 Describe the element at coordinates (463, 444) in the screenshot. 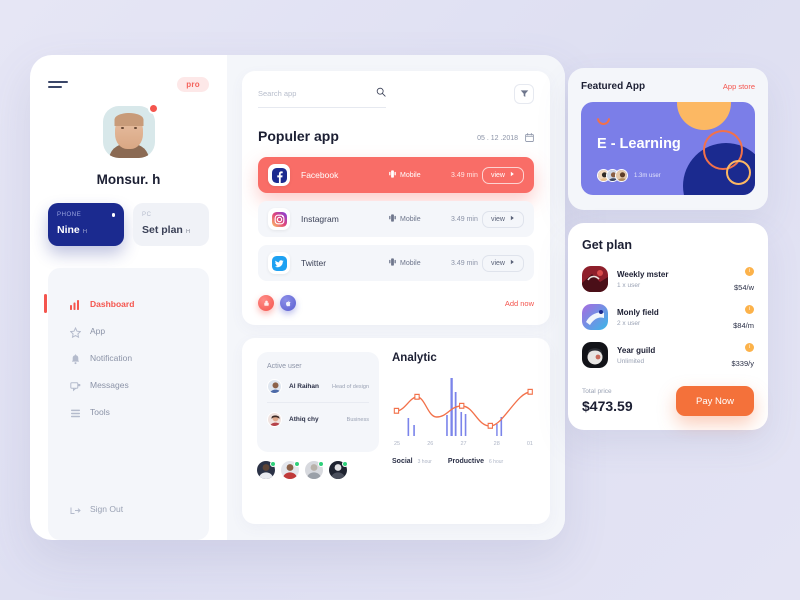

I see `chart-x-axis: 25 26 27 28 01` at that location.